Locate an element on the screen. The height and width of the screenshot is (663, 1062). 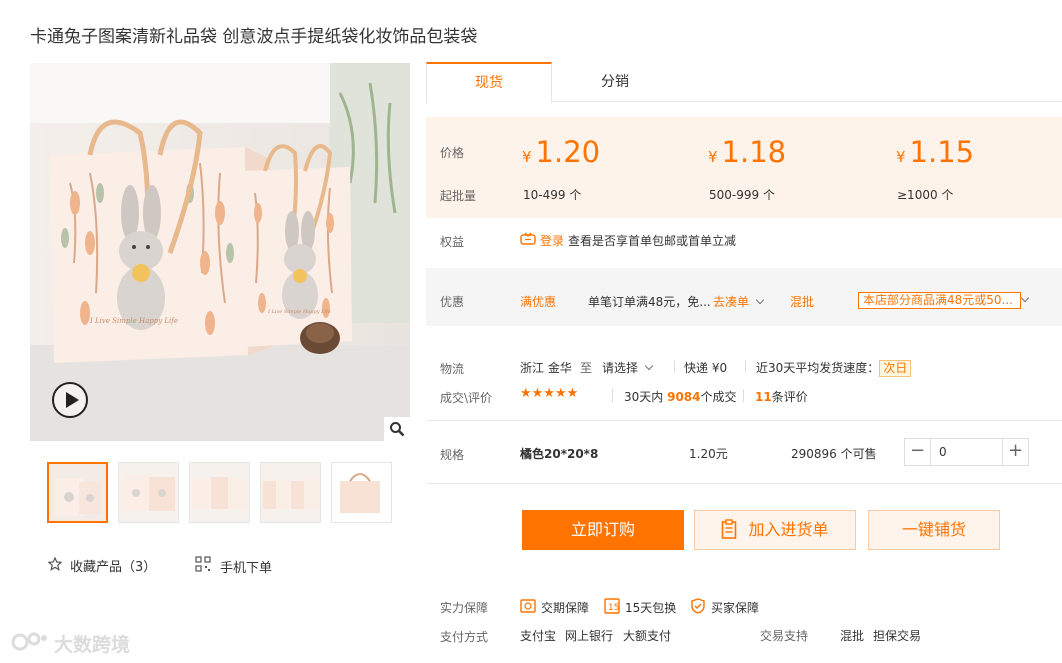
trade-support-label: 交易支持 is located at coordinates (784, 636).